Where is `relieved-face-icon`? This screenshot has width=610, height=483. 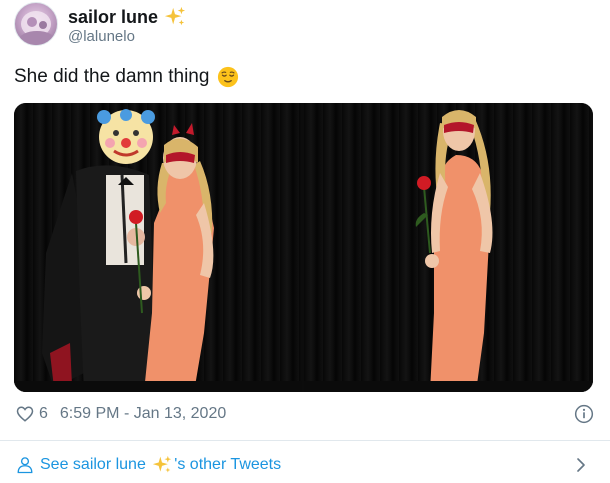
relieved-face-icon is located at coordinates (228, 77).